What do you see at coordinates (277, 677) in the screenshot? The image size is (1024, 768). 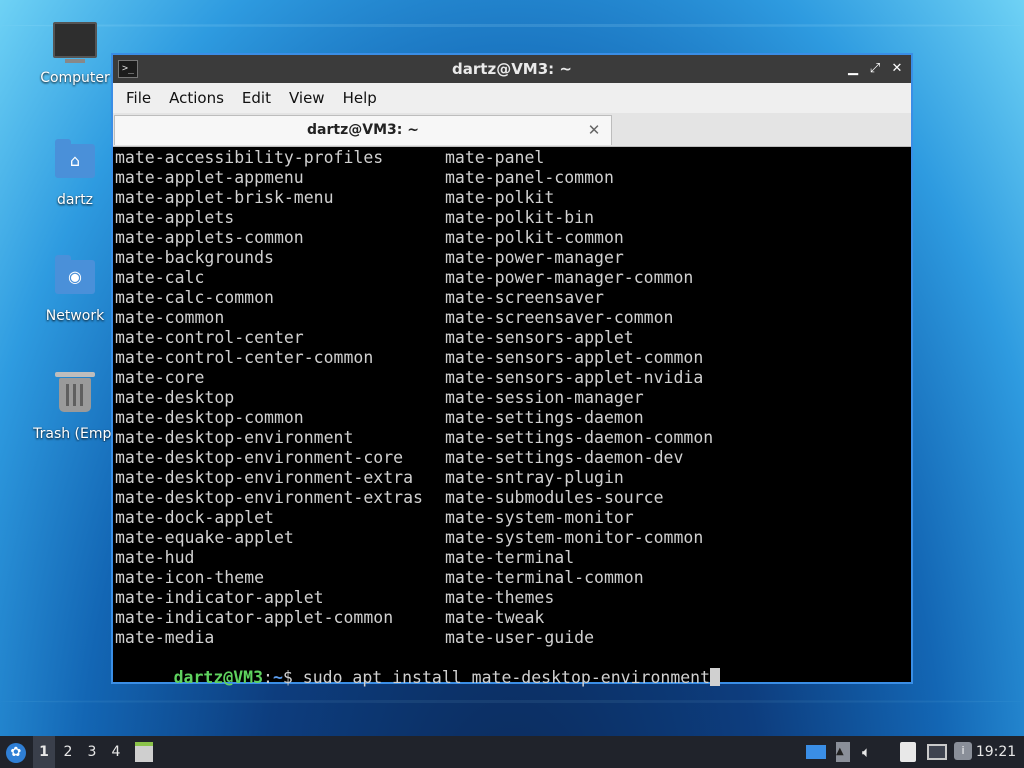 I see `prompt-path: ~` at bounding box center [277, 677].